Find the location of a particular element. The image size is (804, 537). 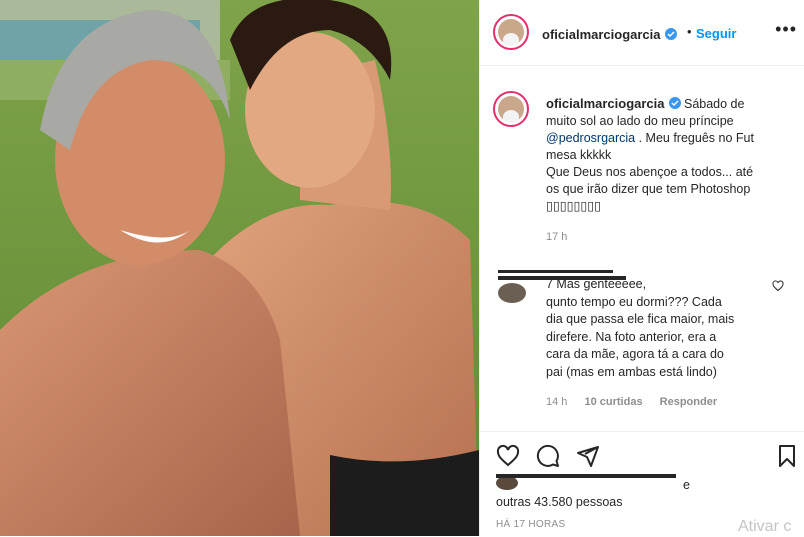

comment-text: dia que passa ele fica maior, mais is located at coordinates (640, 319).